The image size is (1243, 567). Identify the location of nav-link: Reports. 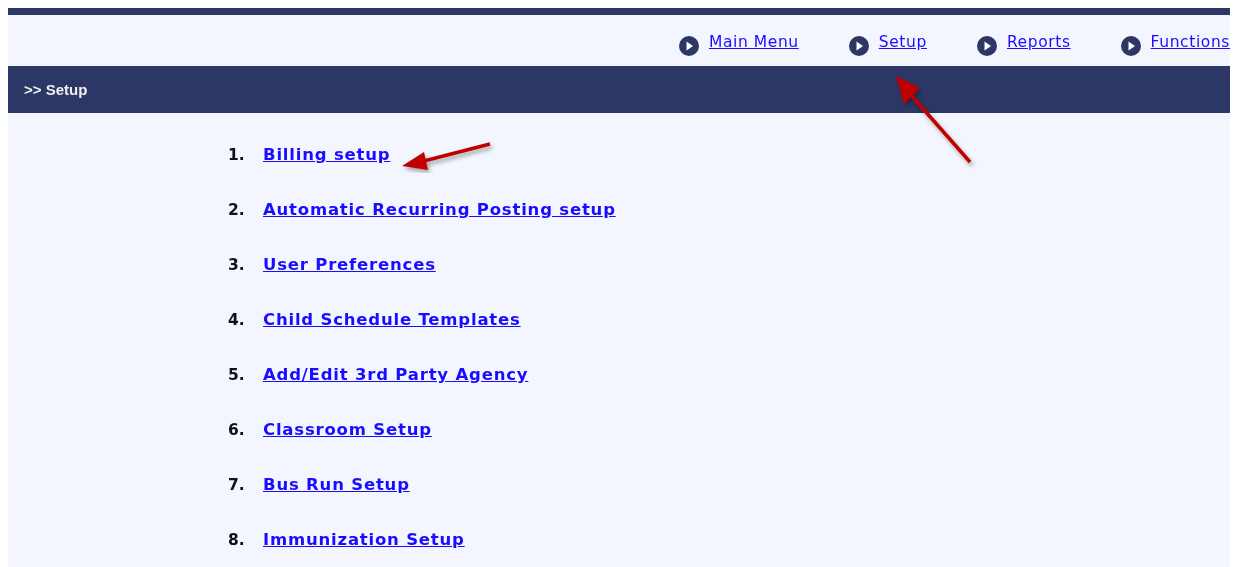
(1038, 41).